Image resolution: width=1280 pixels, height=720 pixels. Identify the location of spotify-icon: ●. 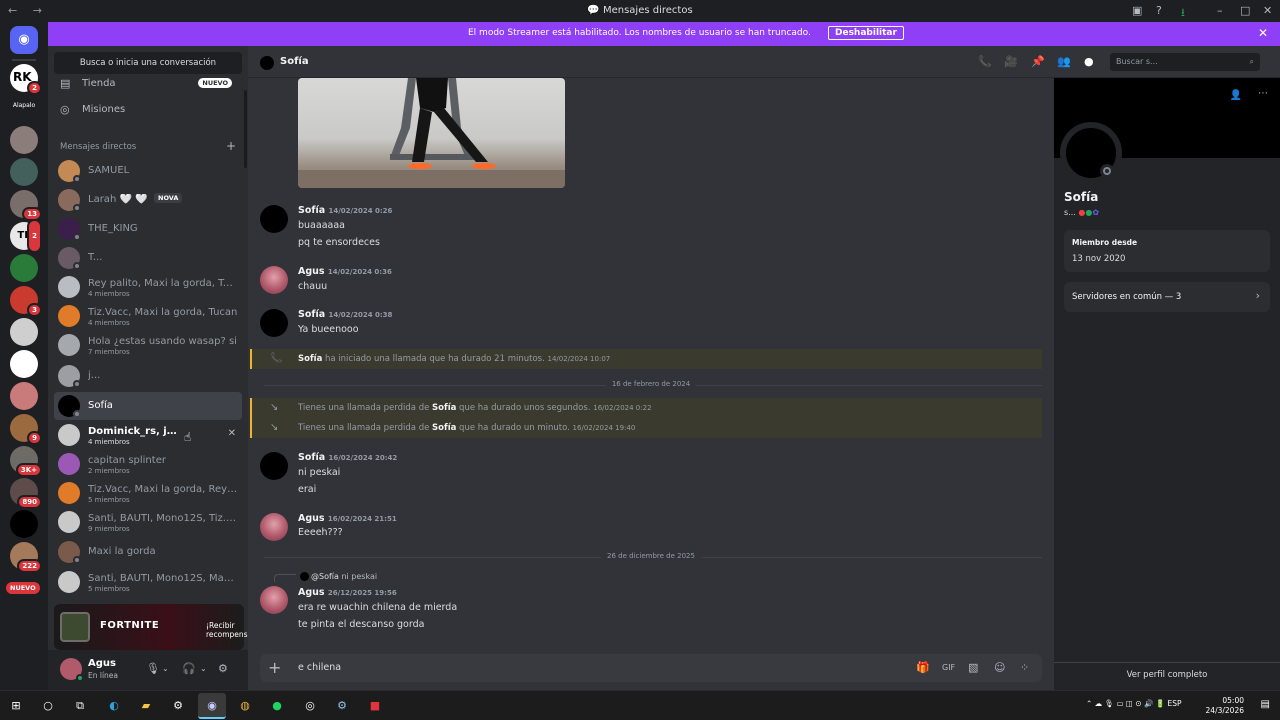
(277, 706).